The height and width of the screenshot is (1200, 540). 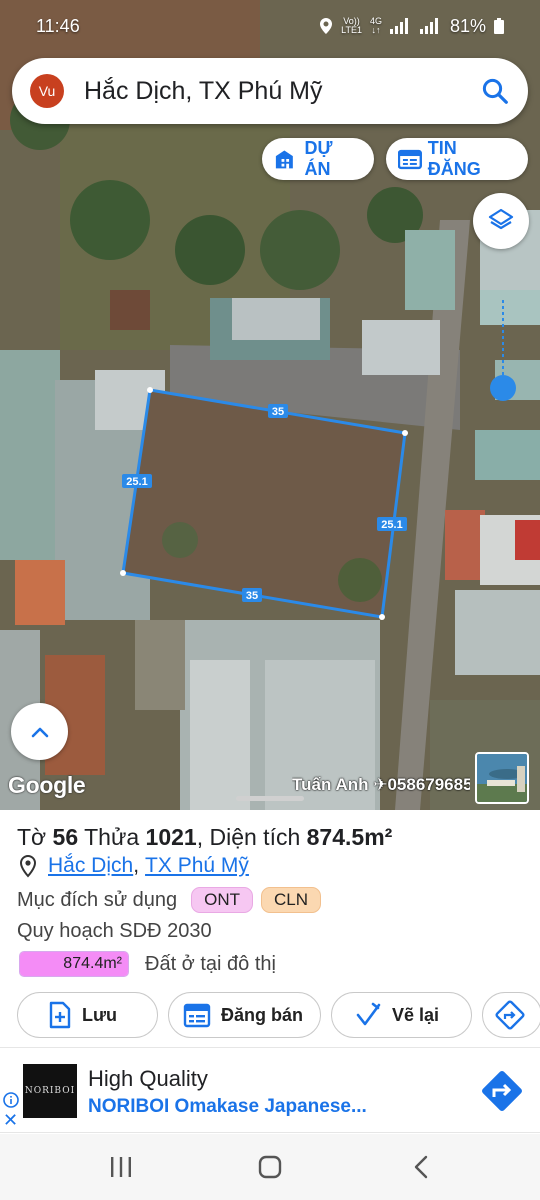 I want to click on pin-icon, so click(x=28, y=866).